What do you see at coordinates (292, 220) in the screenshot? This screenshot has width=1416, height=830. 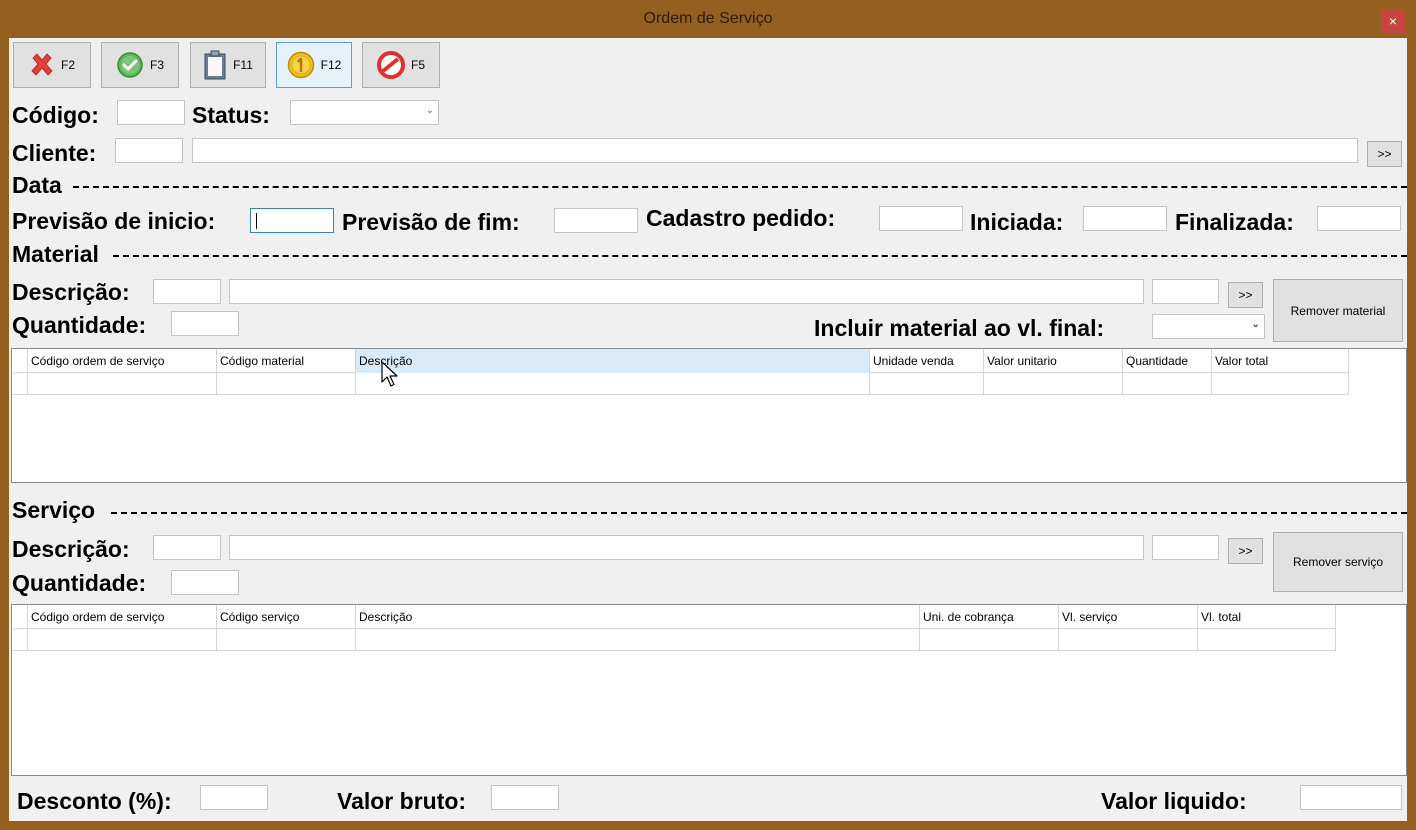 I see `previsao-inicio-input` at bounding box center [292, 220].